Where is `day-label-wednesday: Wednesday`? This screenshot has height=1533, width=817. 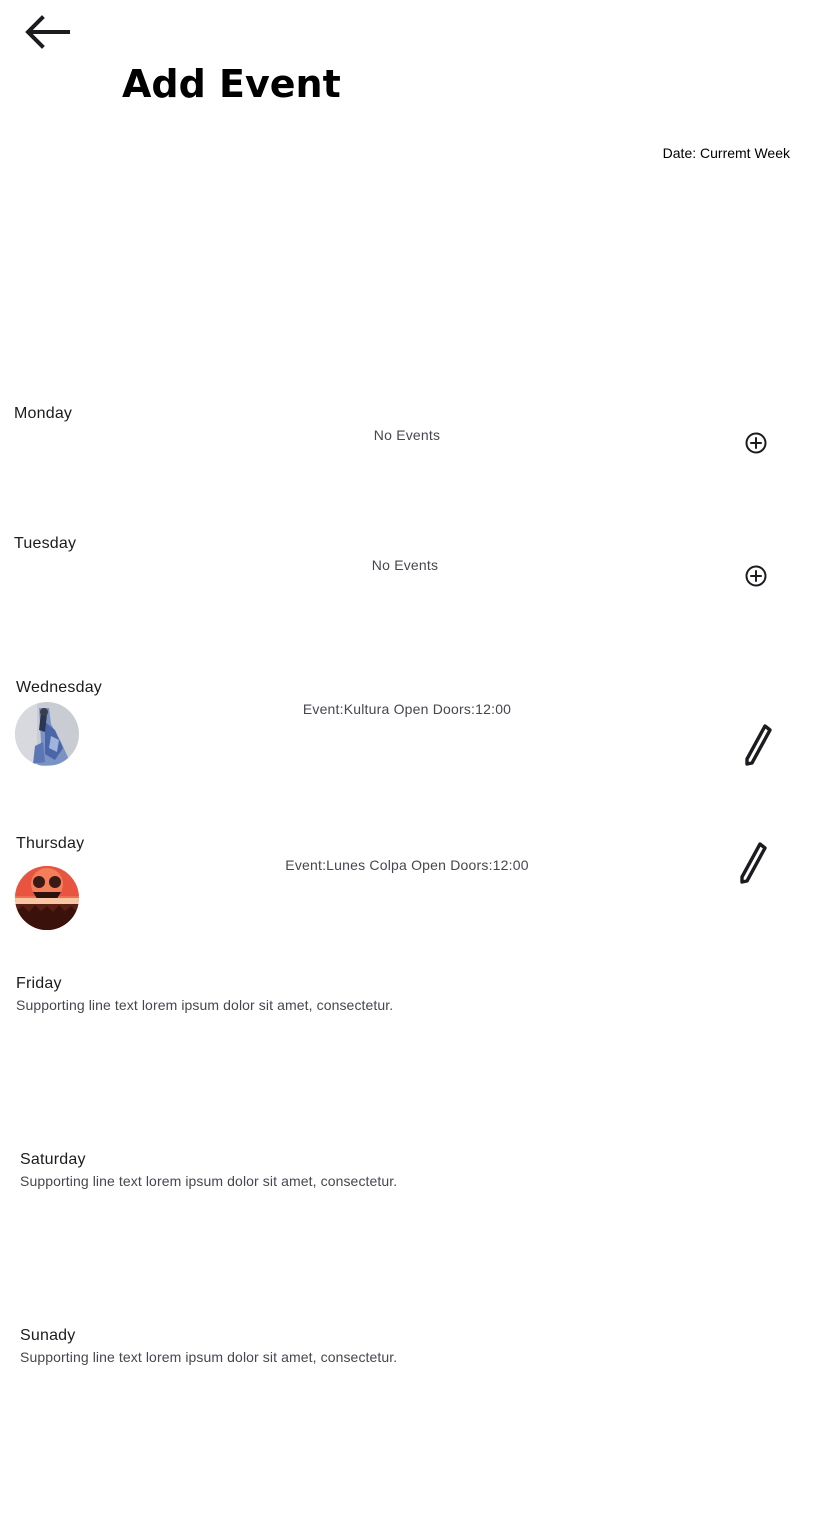
day-label-wednesday: Wednesday is located at coordinates (59, 687).